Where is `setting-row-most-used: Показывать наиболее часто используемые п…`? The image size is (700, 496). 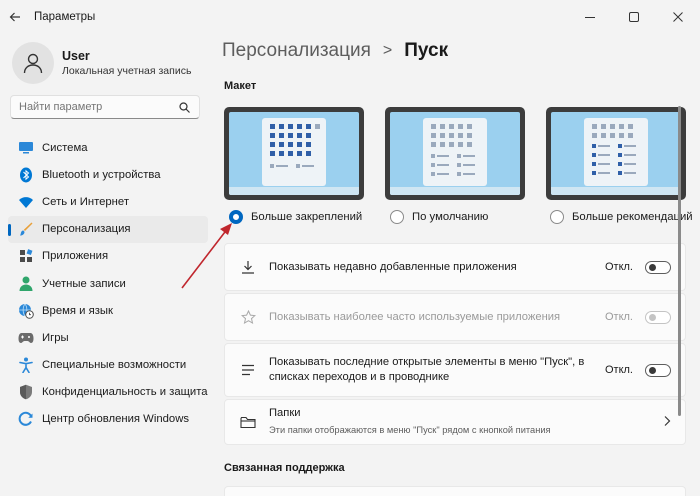 setting-row-most-used: Показывать наиболее часто используемые п… is located at coordinates (455, 317).